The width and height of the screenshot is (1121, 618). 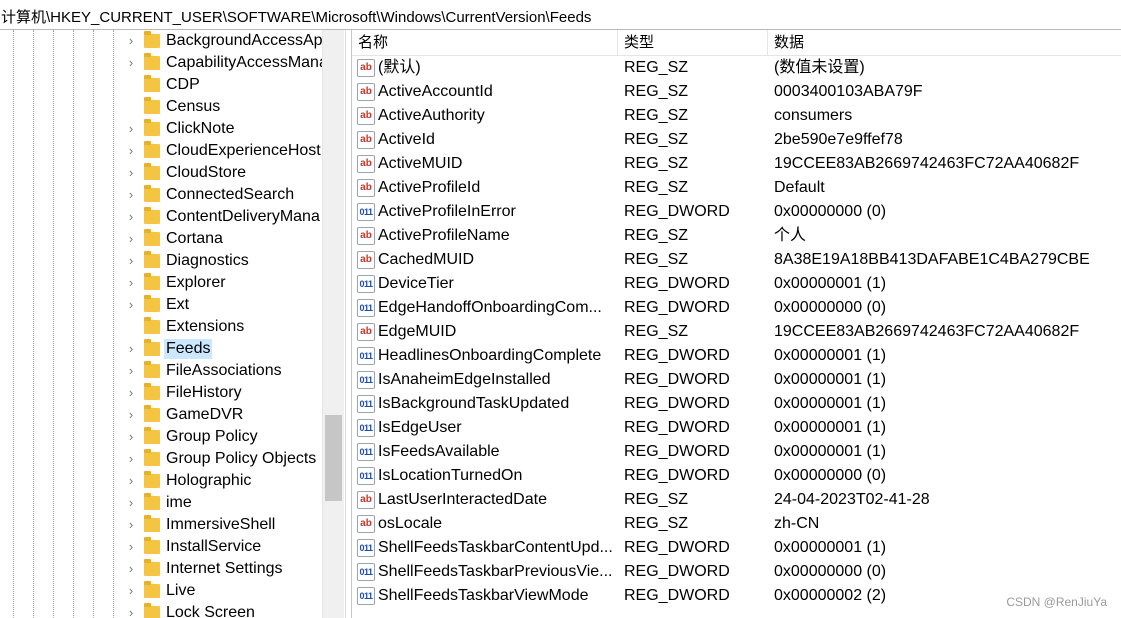 What do you see at coordinates (161, 217) in the screenshot?
I see `tree-item: › ContentDeliveryMana` at bounding box center [161, 217].